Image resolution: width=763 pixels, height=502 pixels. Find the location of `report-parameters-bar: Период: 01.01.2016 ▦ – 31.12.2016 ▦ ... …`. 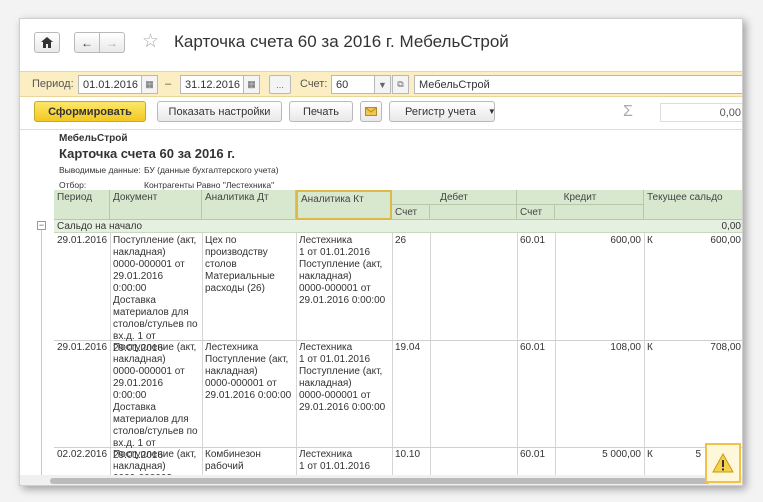

report-parameters-bar: Период: 01.01.2016 ▦ – 31.12.2016 ▦ ... … is located at coordinates (381, 84).